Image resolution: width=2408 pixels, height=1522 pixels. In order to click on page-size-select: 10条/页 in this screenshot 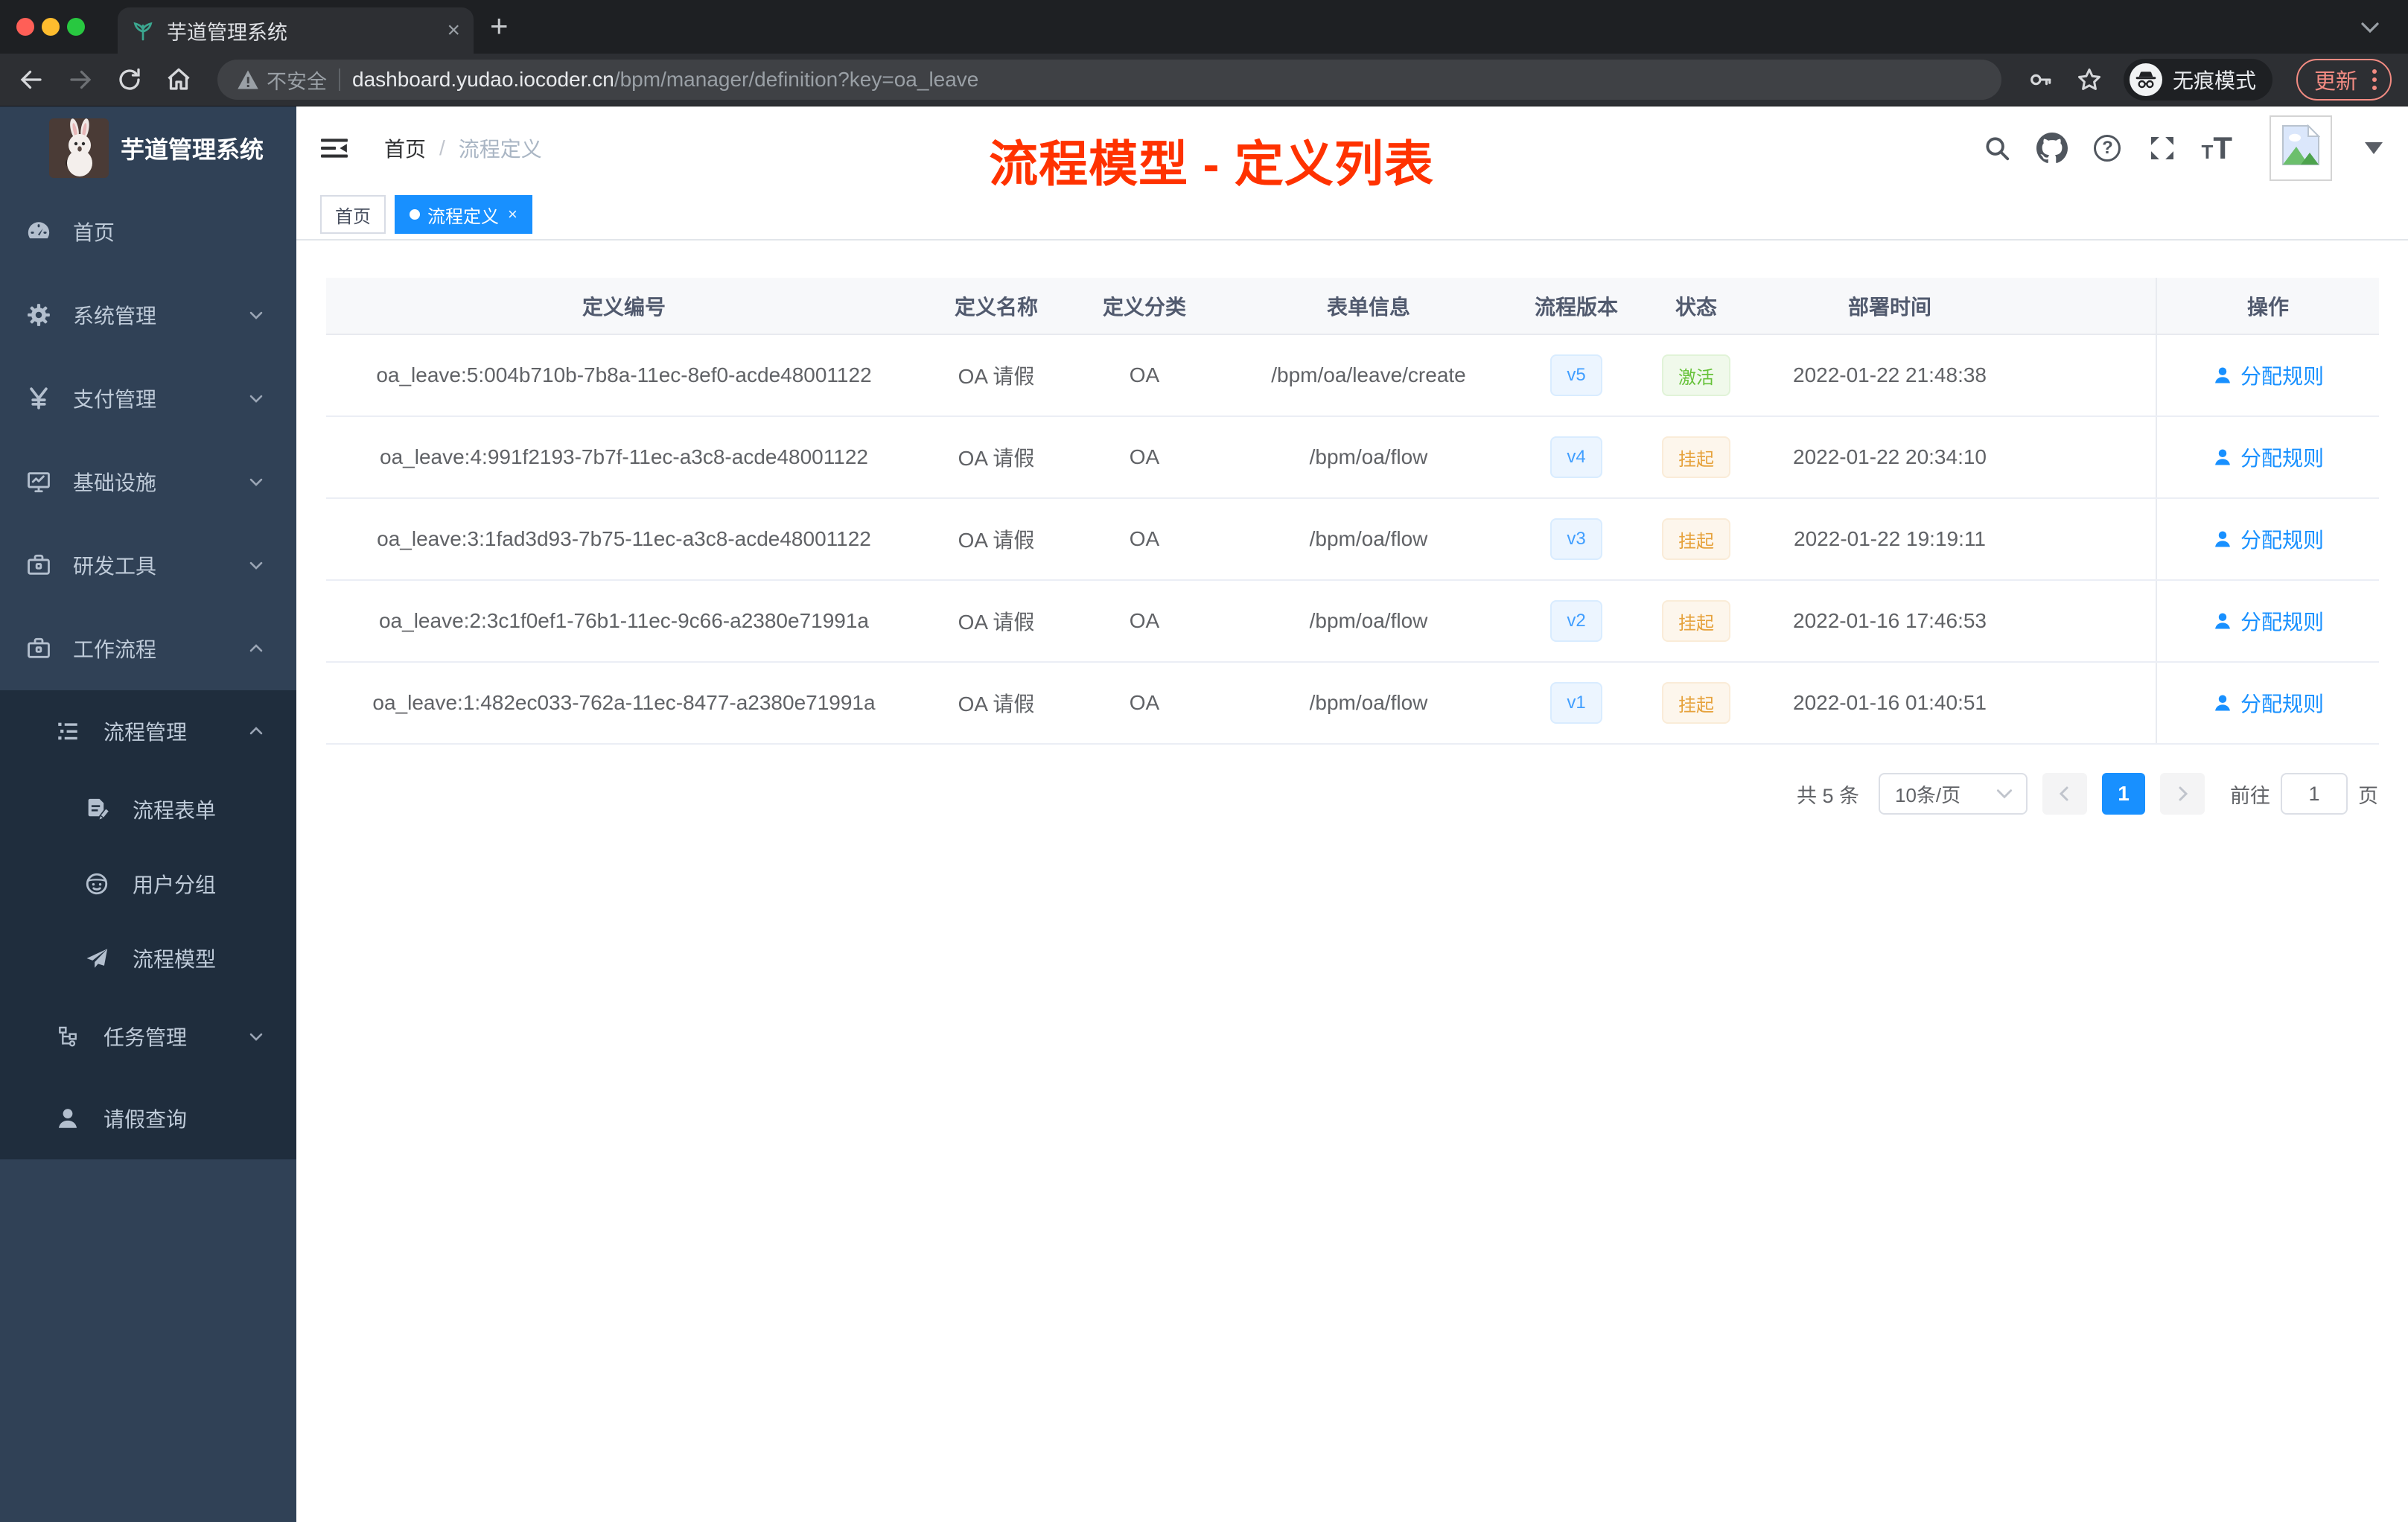, I will do `click(1953, 794)`.